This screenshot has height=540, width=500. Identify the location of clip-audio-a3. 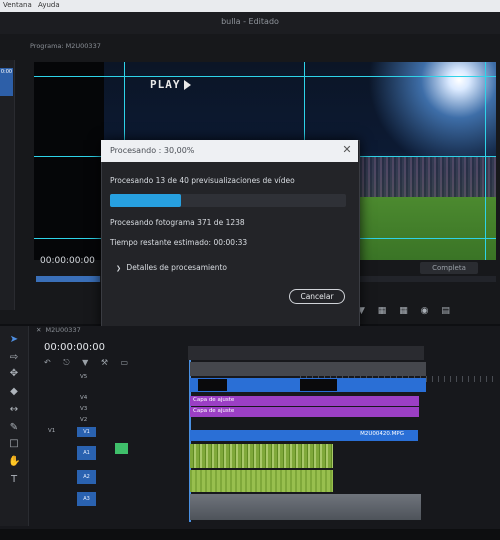
(305, 507).